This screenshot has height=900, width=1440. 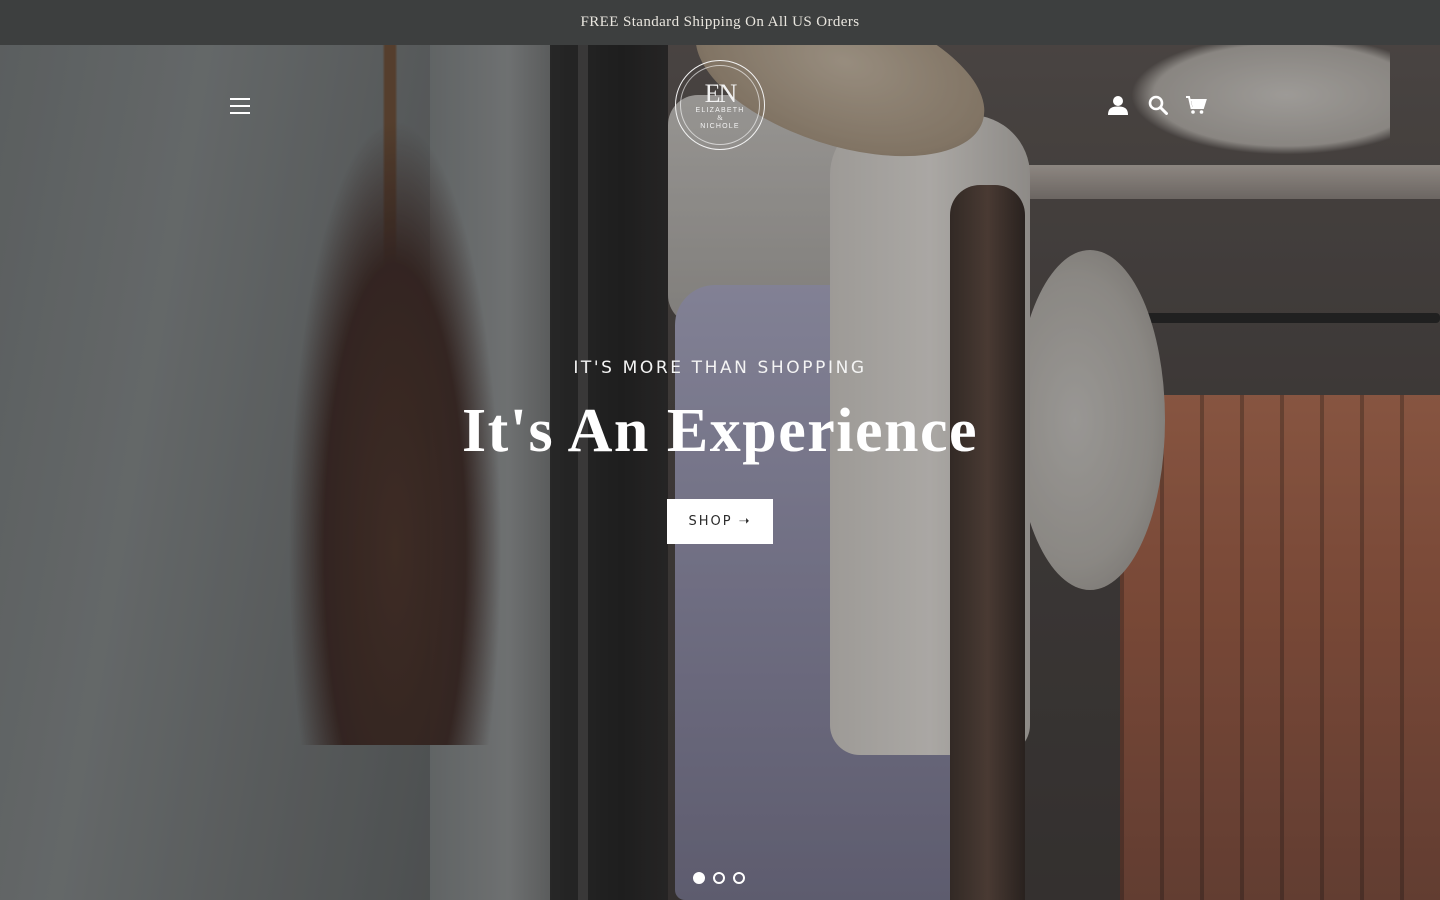 I want to click on cart-icon, so click(x=1196, y=105).